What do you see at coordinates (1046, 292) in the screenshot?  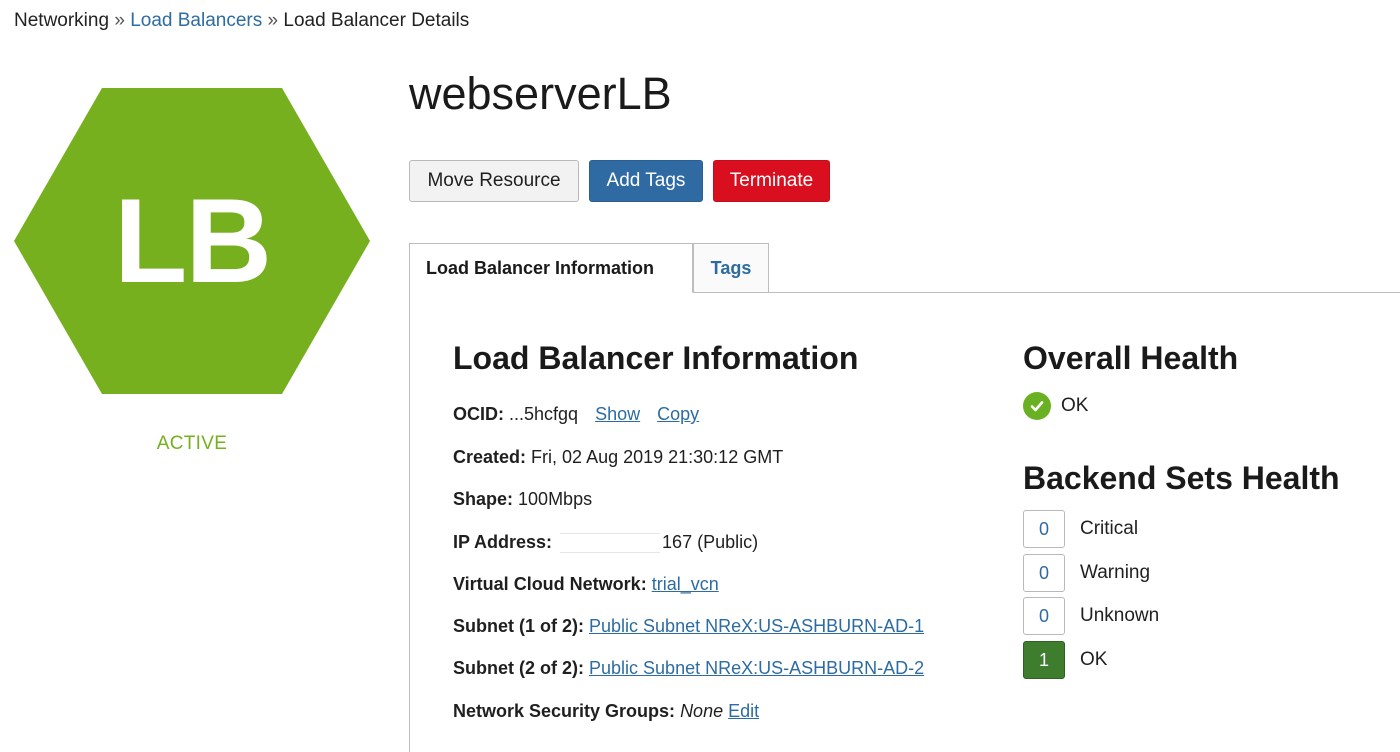 I see `tab-divider` at bounding box center [1046, 292].